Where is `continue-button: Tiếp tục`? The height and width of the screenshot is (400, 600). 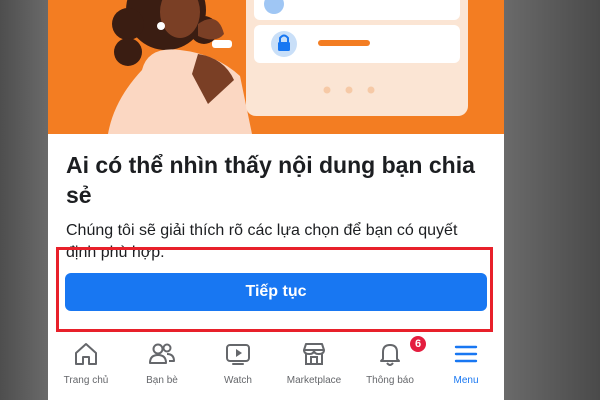 continue-button: Tiếp tục is located at coordinates (276, 292).